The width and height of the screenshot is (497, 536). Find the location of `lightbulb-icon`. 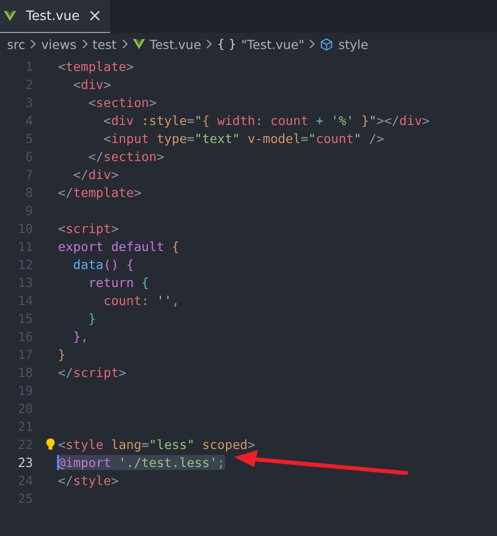

lightbulb-icon is located at coordinates (50, 444).